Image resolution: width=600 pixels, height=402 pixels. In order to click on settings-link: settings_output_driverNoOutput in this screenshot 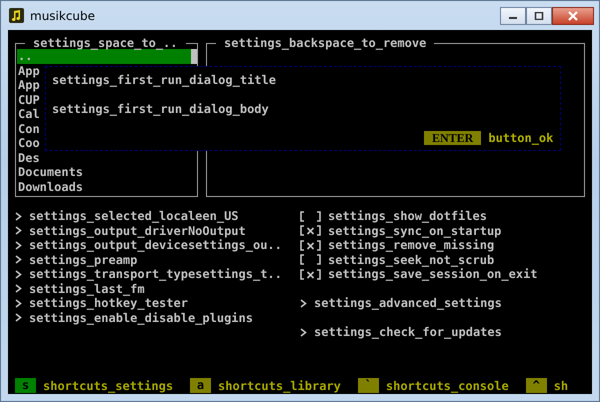, I will do `click(137, 231)`.